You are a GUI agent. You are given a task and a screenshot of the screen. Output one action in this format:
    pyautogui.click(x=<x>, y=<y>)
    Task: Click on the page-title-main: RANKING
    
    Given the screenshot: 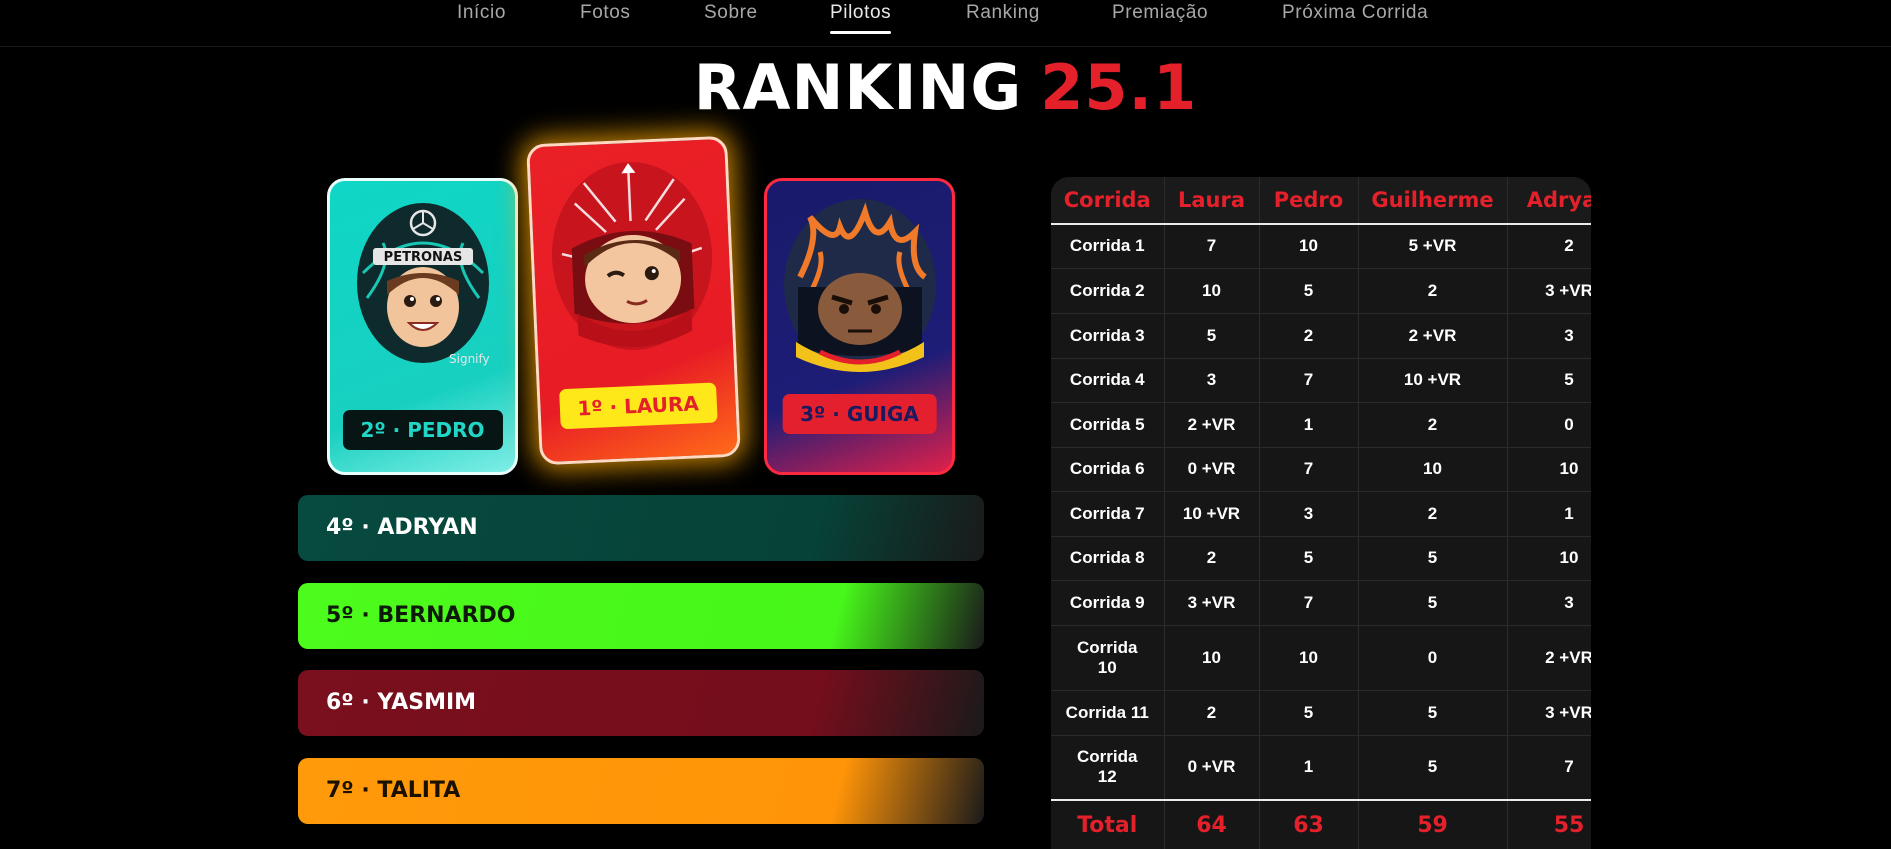 What is the action you would take?
    pyautogui.click(x=858, y=87)
    